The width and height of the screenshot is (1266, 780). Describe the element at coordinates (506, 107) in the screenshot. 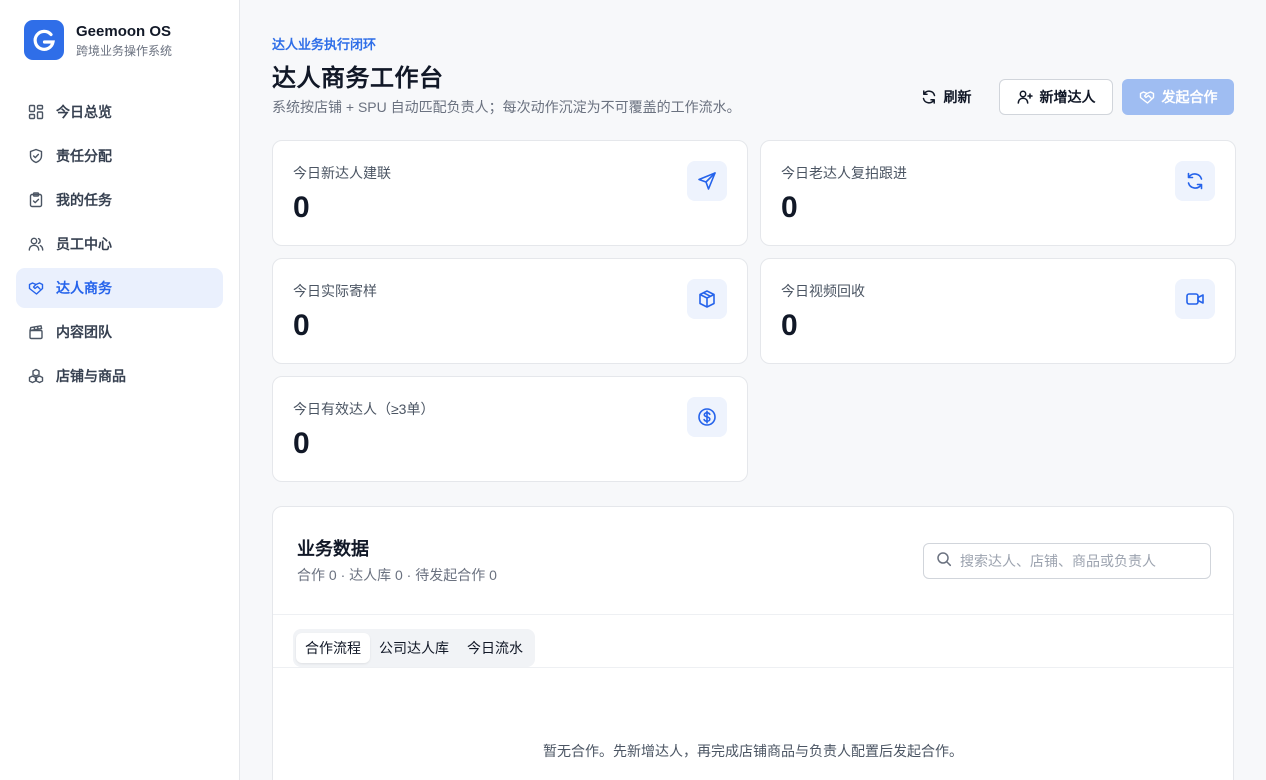

I see `page-description: 系统按店铺 + SPU 自动匹配负责人；每次动作沉淀为不可覆盖的工作流水。` at that location.